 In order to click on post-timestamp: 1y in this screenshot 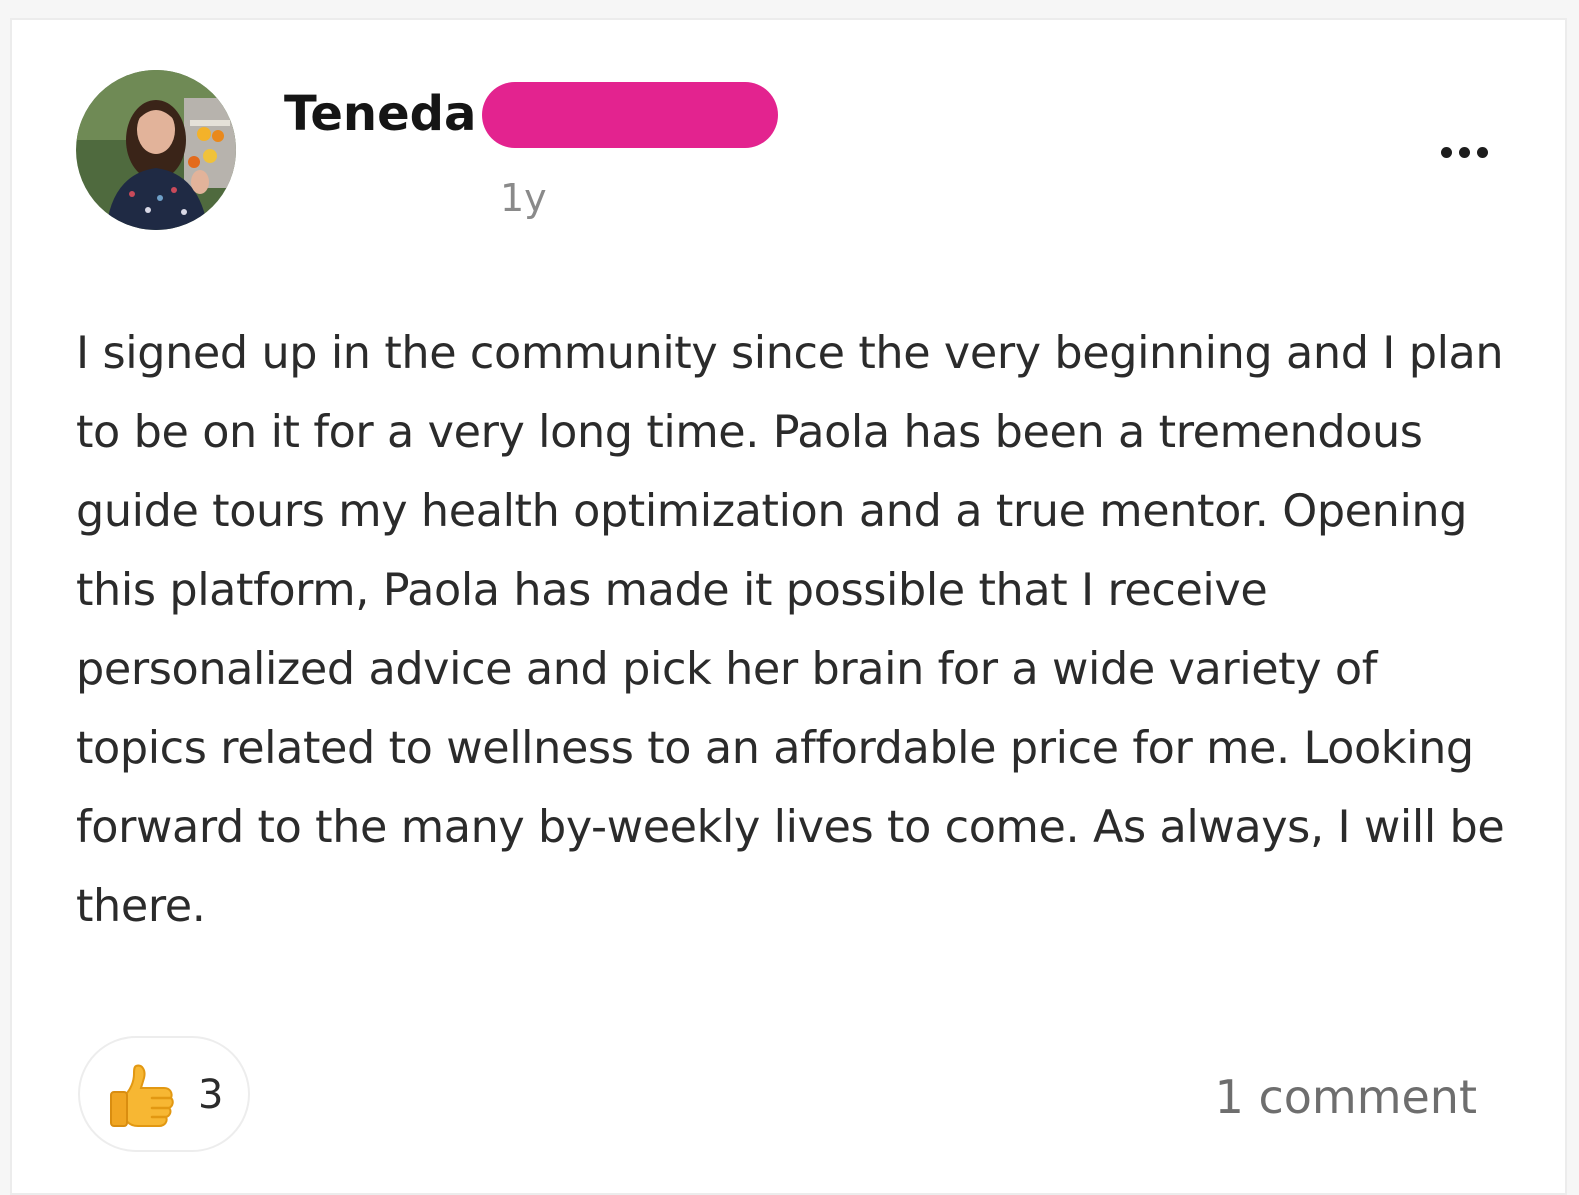, I will do `click(523, 198)`.